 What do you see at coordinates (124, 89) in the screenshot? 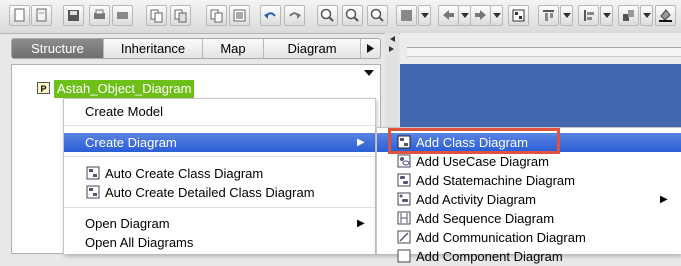
I see `tree-node-root: Astah_Object_Diagram` at bounding box center [124, 89].